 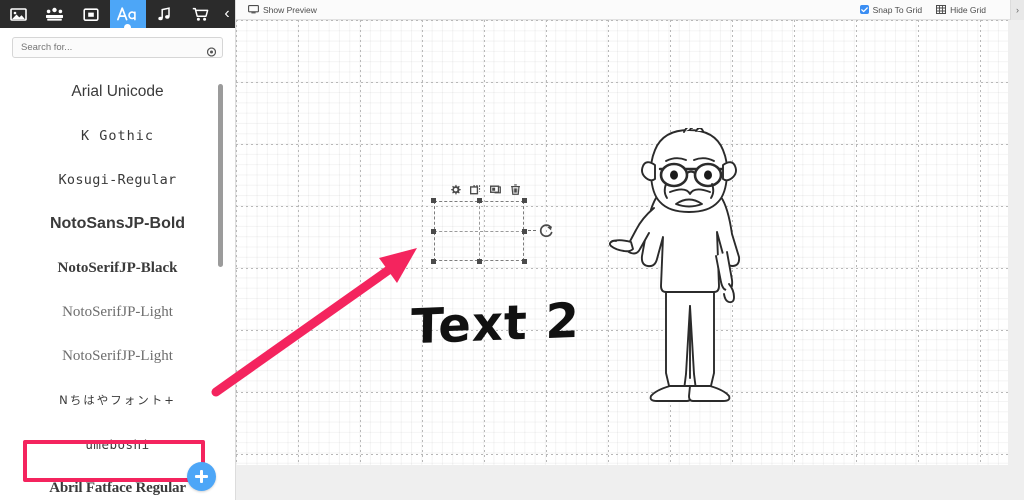 I want to click on chevron-left-icon: ‹, so click(x=227, y=13).